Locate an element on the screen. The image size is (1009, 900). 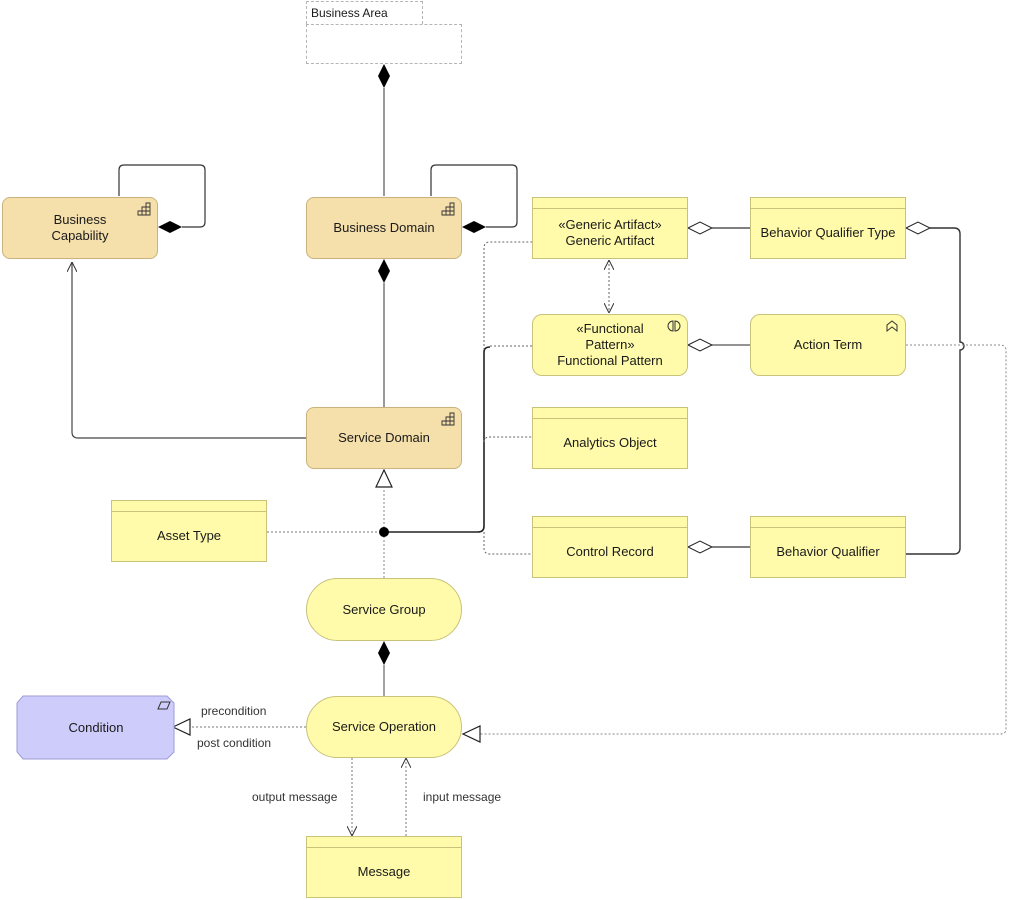
node-business-capability: Business Capability is located at coordinates (80, 228).